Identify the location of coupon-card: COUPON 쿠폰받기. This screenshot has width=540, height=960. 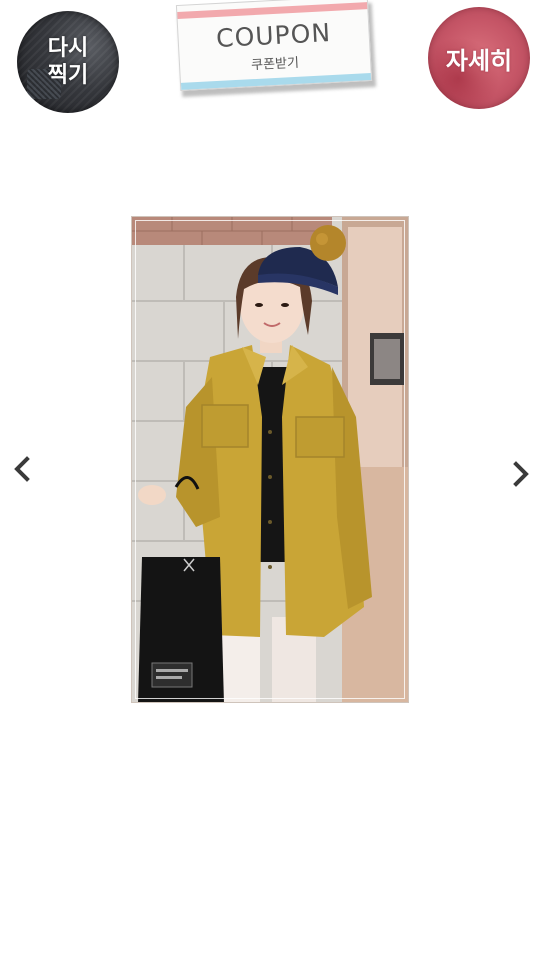
(274, 45).